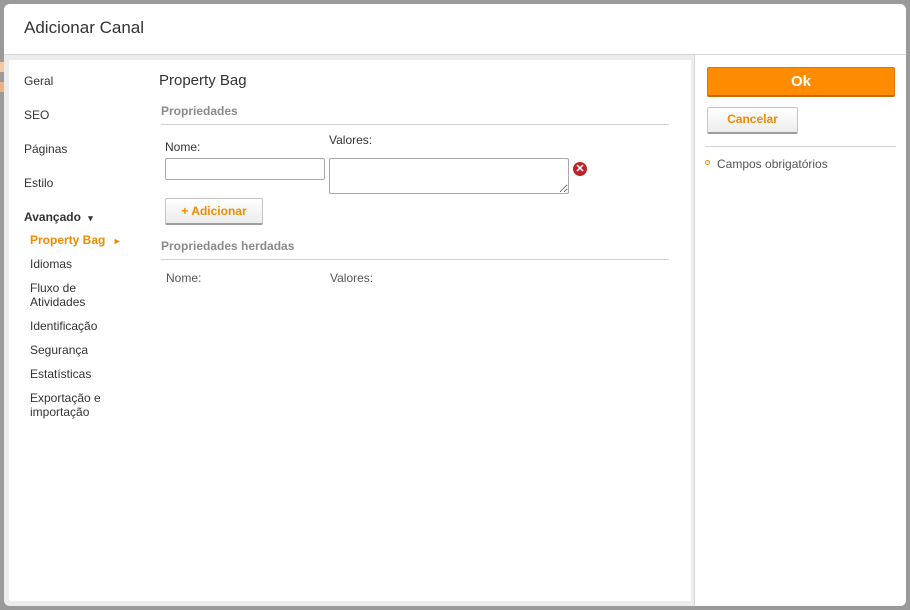  I want to click on nav-item-estilo: Estilo, so click(38, 183).